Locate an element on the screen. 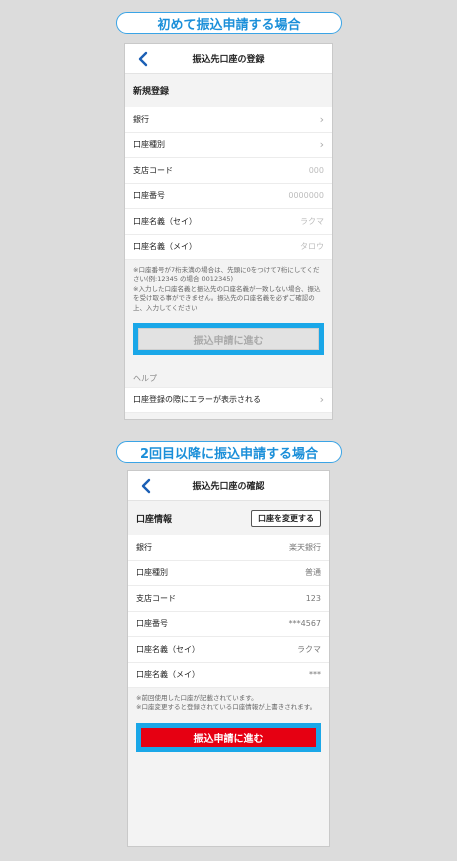  account-number-value: ***4567 is located at coordinates (304, 624).